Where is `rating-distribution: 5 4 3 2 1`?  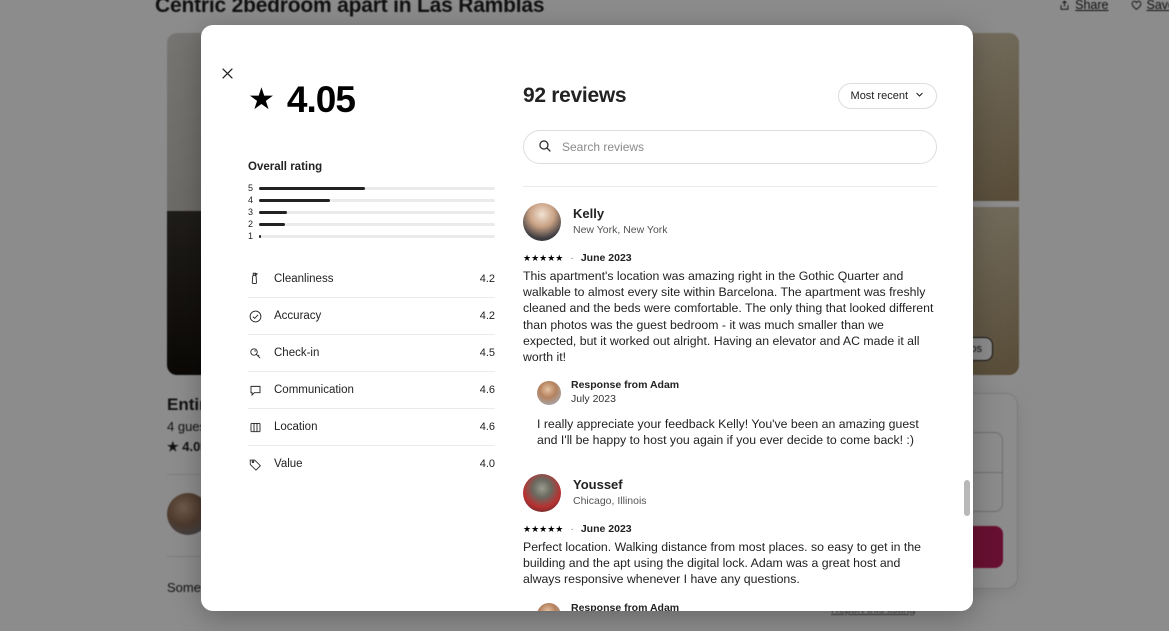
rating-distribution: 5 4 3 2 1 is located at coordinates (371, 212).